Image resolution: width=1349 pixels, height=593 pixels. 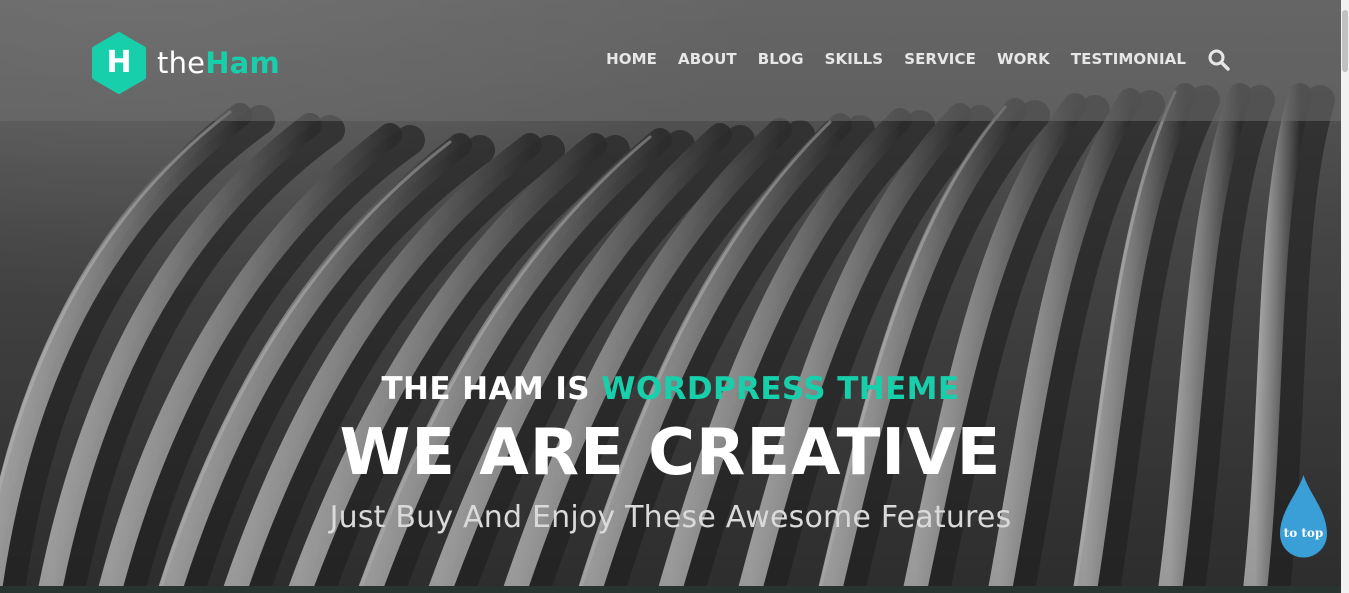 What do you see at coordinates (707, 59) in the screenshot?
I see `nav-about: ABOUT` at bounding box center [707, 59].